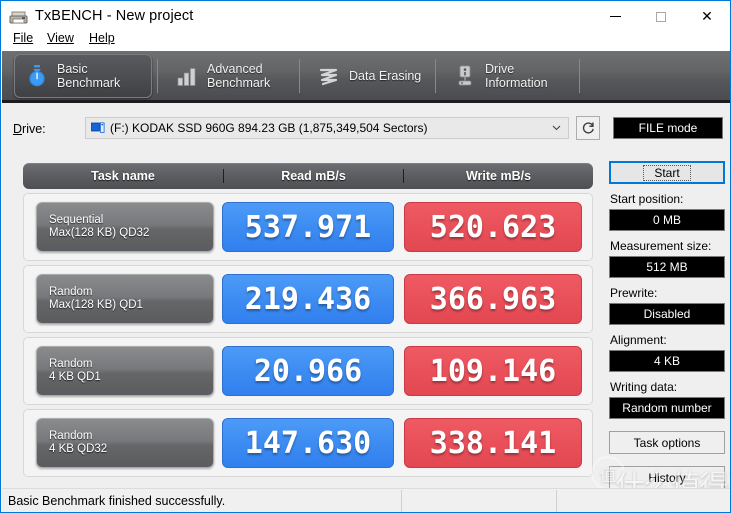  I want to click on tab-data-erasing: Data Erasing, so click(369, 76).